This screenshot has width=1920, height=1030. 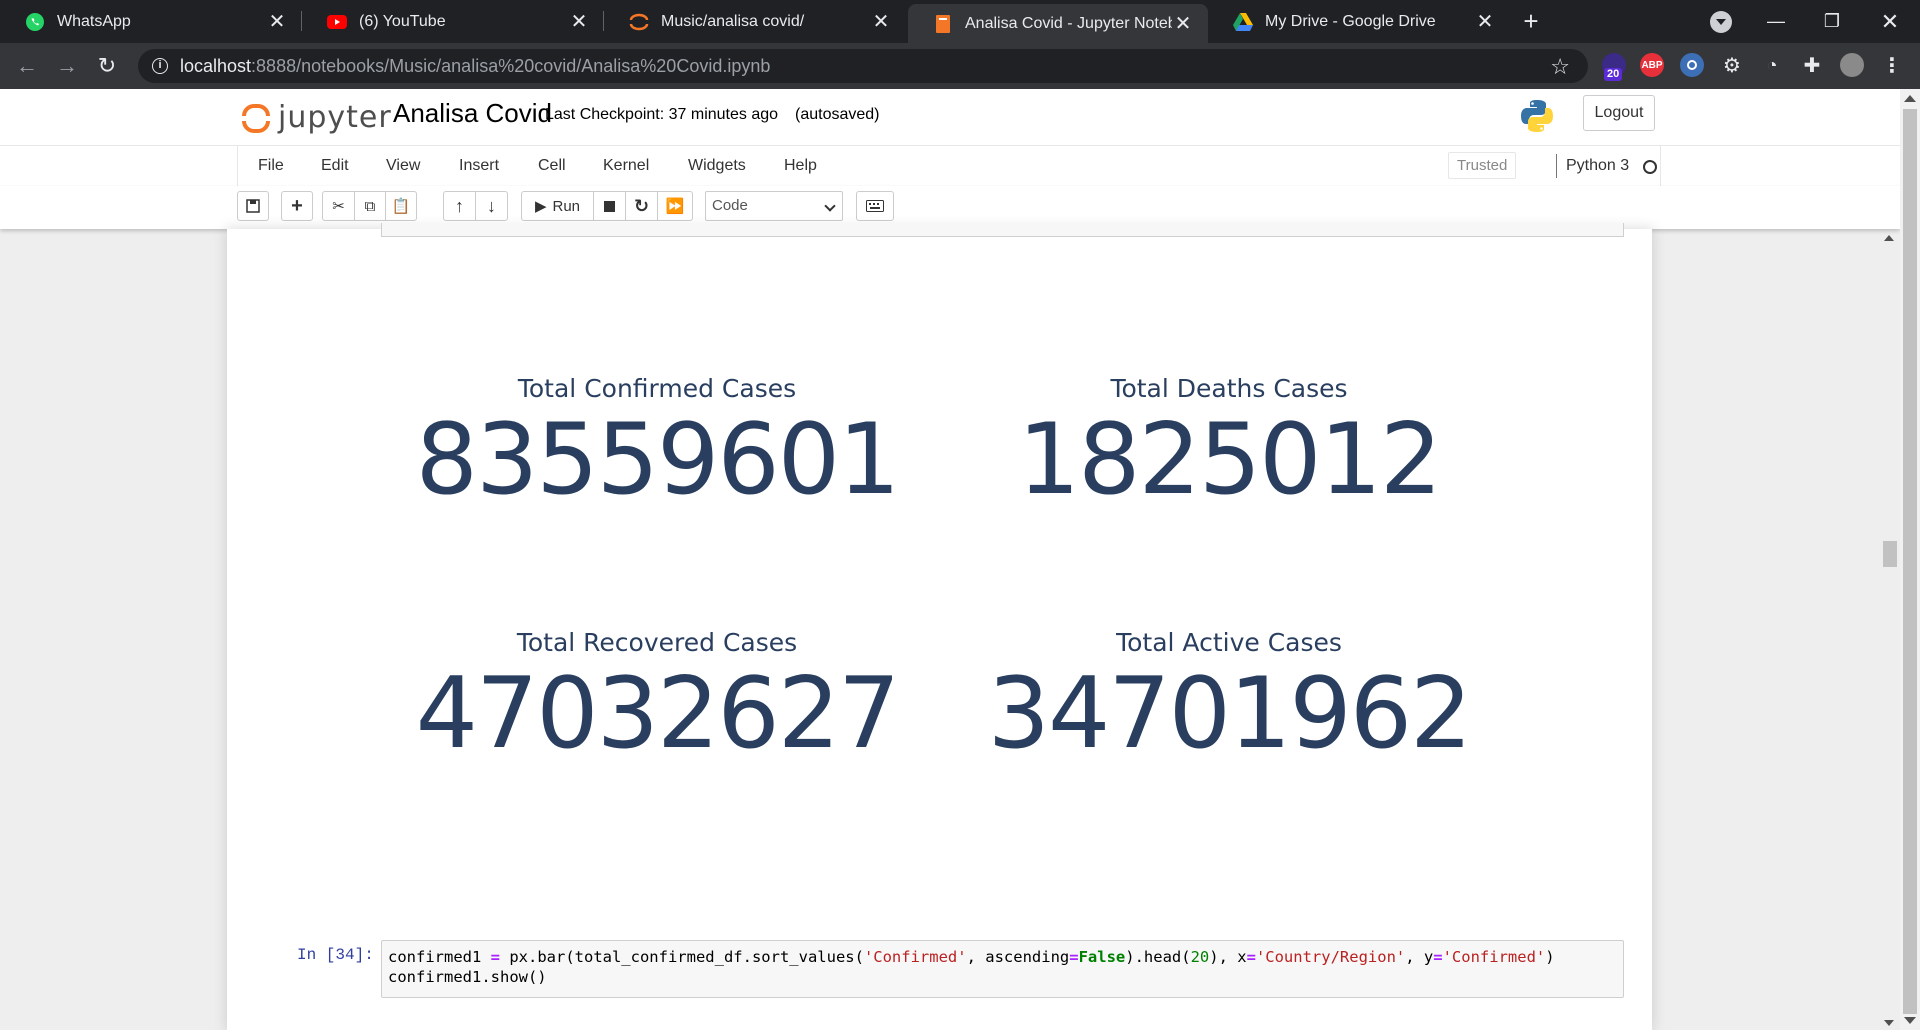 I want to click on move-up-button: ↑, so click(x=459, y=206).